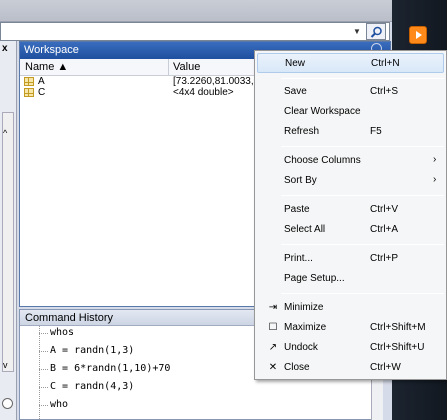  Describe the element at coordinates (297, 367) in the screenshot. I see `menu-item-label: Close` at that location.